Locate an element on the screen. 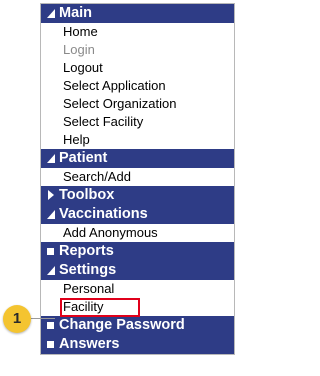  menu-item-add-anonymous: Add Anonymous is located at coordinates (137, 233).